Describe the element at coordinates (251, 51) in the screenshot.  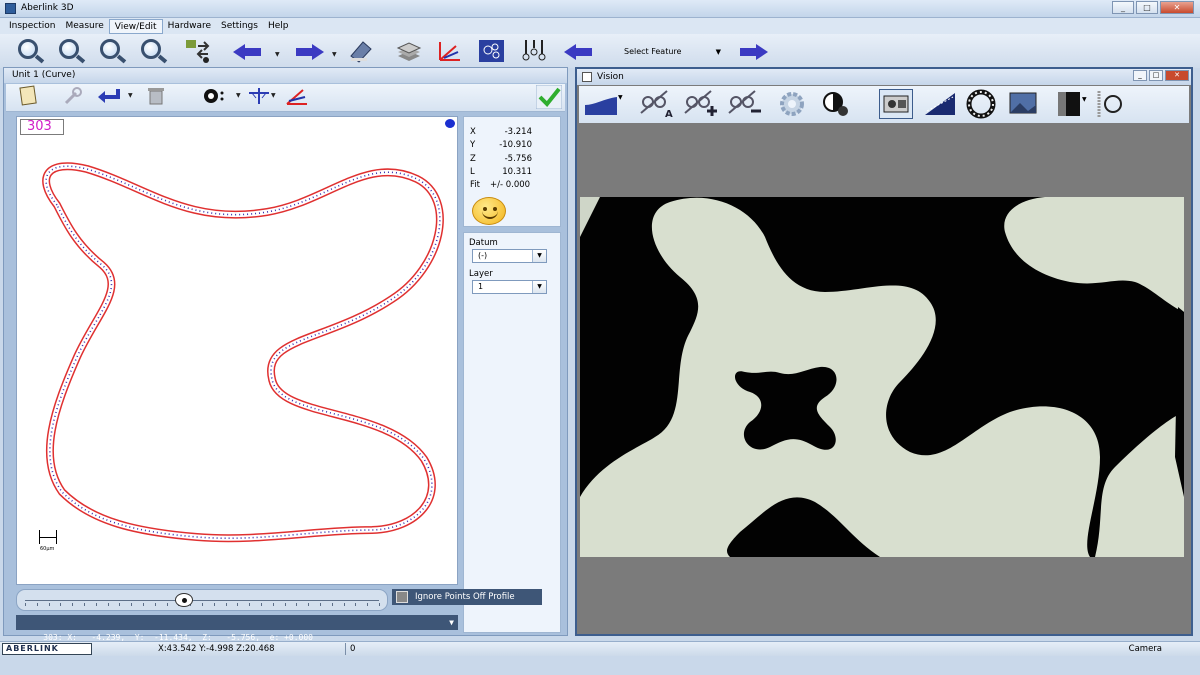
I see `undo-arrow-icon` at that location.